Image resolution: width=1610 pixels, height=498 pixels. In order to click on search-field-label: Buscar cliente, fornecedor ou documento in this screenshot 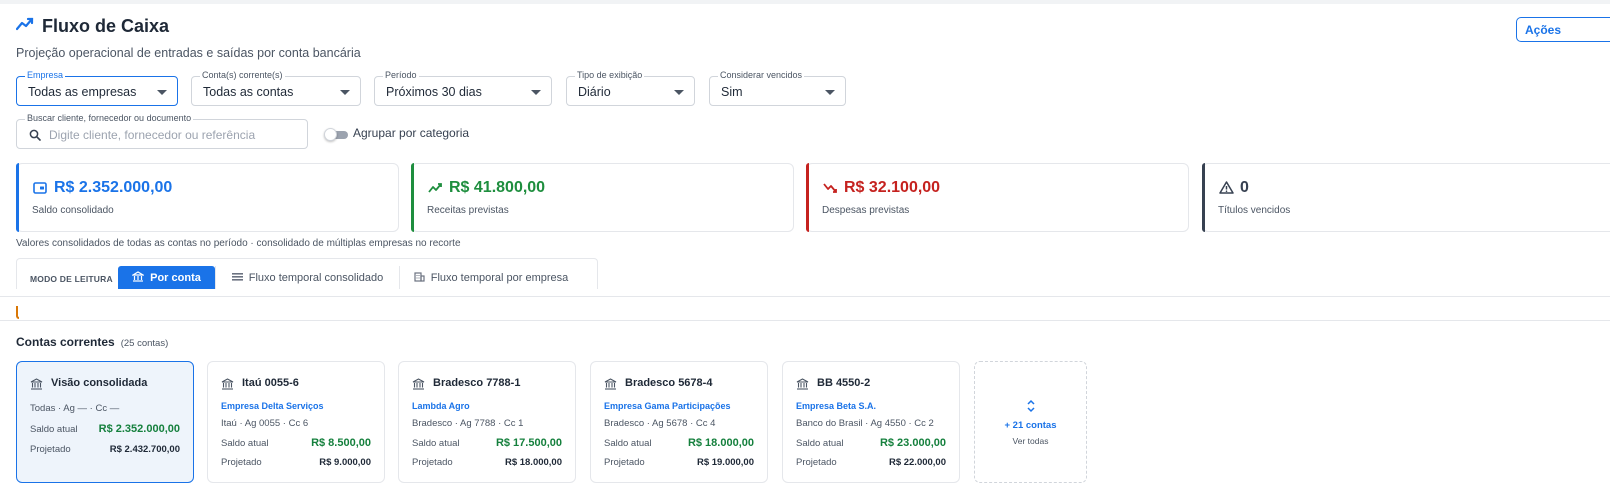, I will do `click(109, 118)`.